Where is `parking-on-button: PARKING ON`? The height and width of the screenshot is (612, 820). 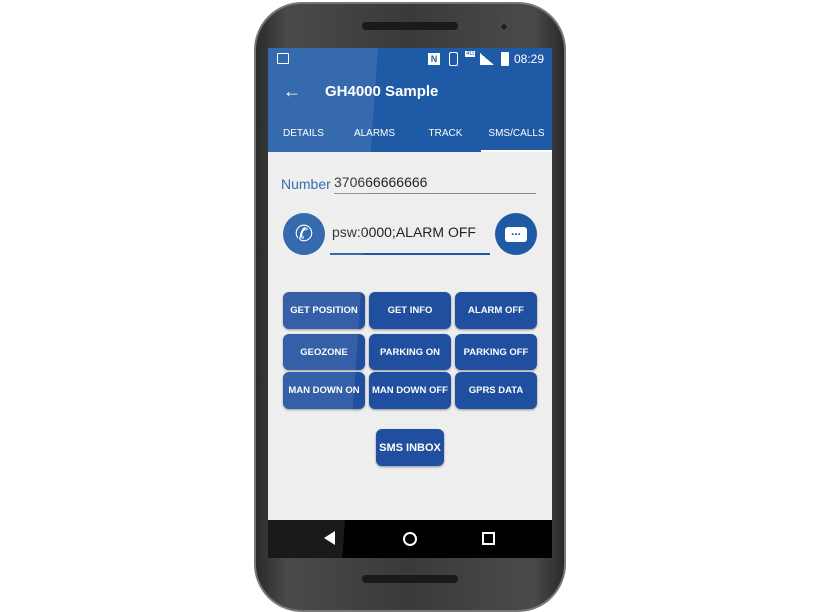
parking-on-button: PARKING ON is located at coordinates (410, 352).